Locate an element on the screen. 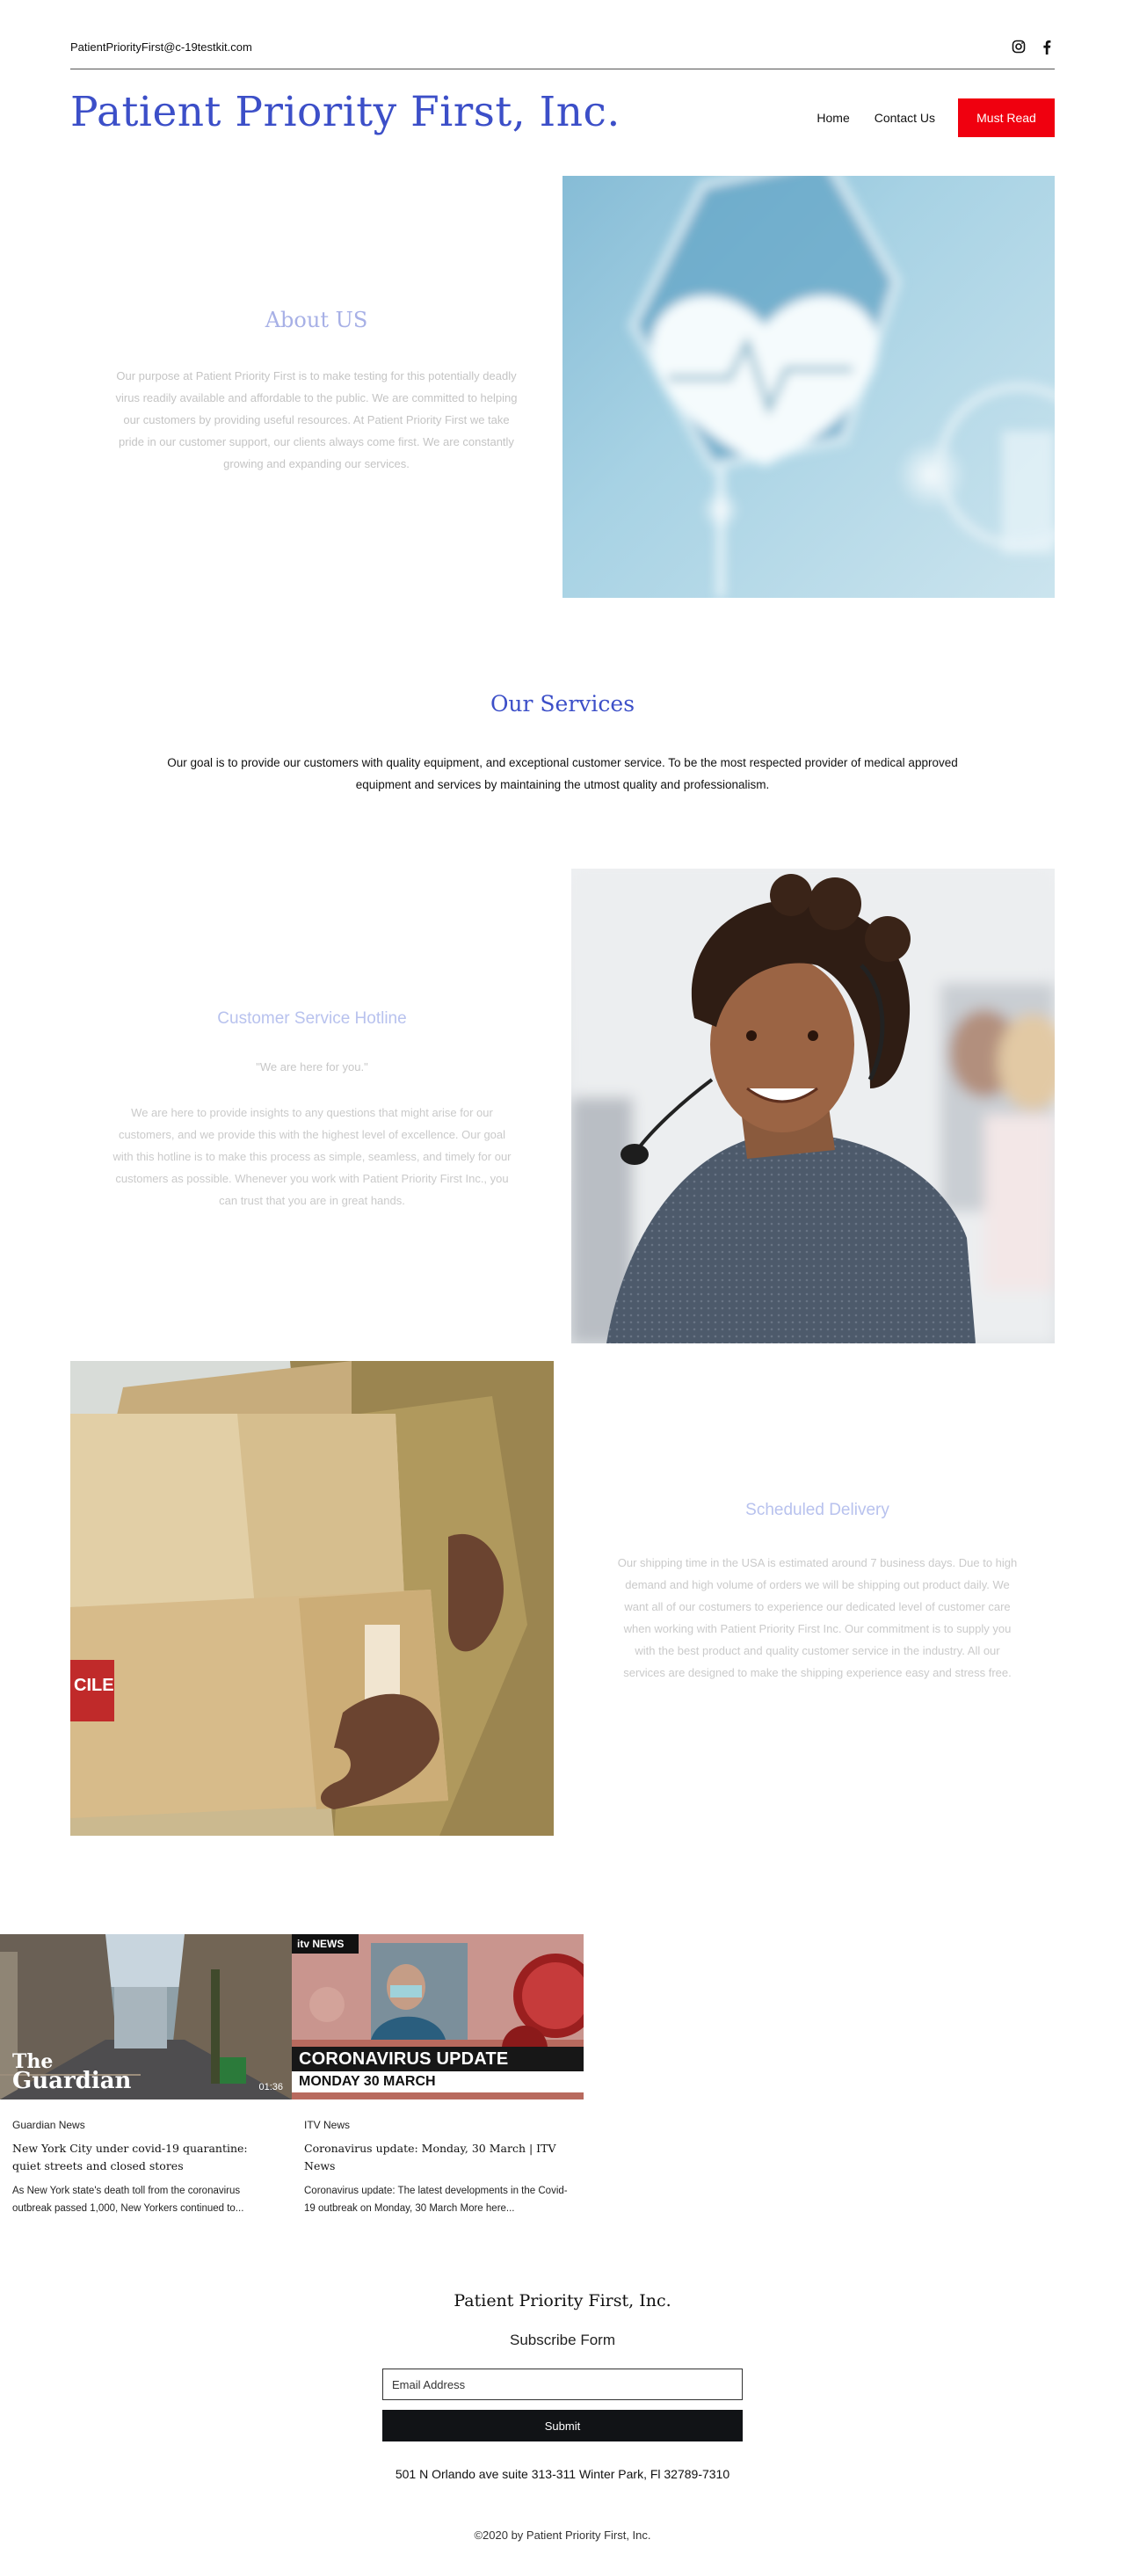 The image size is (1125, 2576). must-read-button: Must Read is located at coordinates (1007, 117).